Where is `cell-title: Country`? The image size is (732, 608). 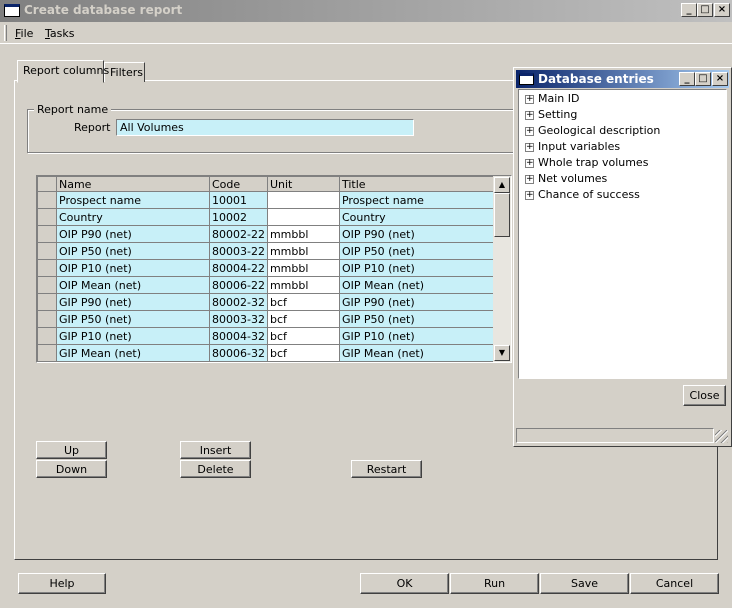 cell-title: Country is located at coordinates (417, 217).